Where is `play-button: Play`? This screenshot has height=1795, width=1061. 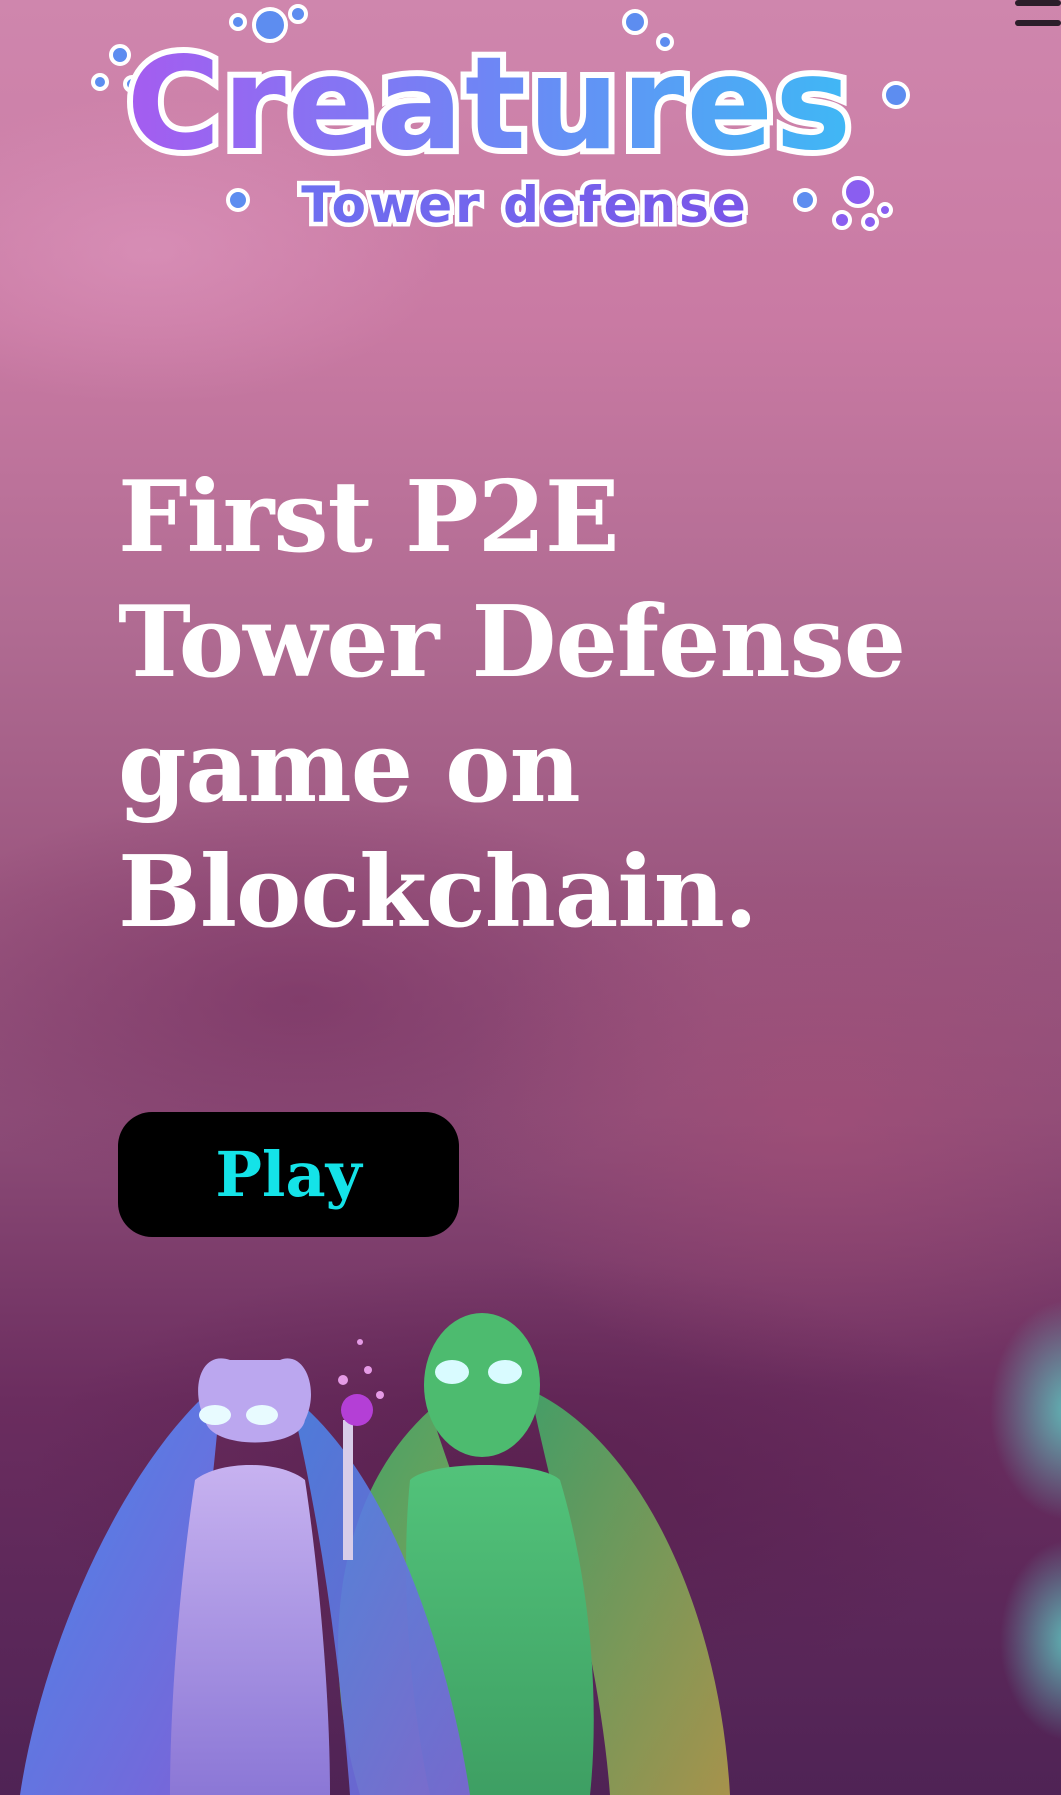 play-button: Play is located at coordinates (288, 1174).